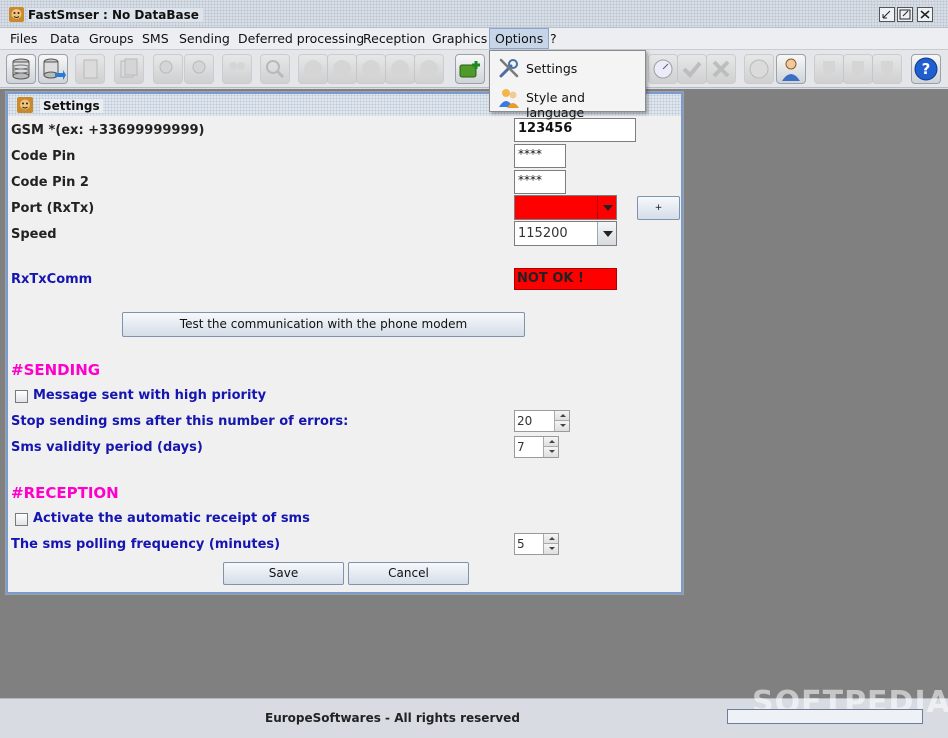 The image size is (948, 738). What do you see at coordinates (540, 156) in the screenshot?
I see `code-pin-field: ****` at bounding box center [540, 156].